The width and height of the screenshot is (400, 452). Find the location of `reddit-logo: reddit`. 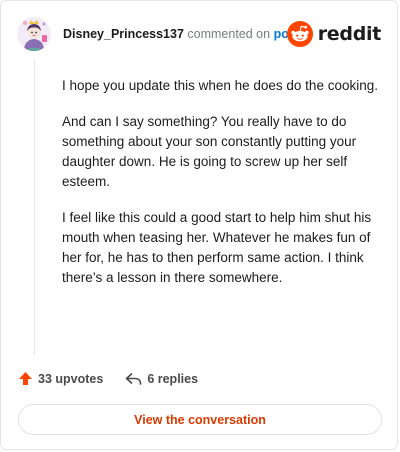

reddit-logo: reddit is located at coordinates (334, 34).